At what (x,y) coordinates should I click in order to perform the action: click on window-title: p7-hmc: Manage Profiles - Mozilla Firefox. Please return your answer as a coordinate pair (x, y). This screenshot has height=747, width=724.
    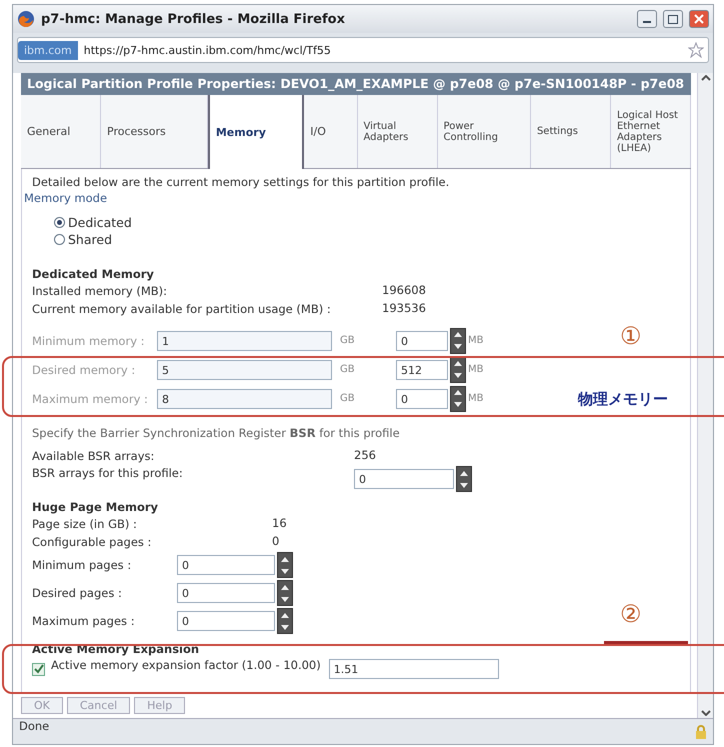
    Looking at the image, I should click on (193, 19).